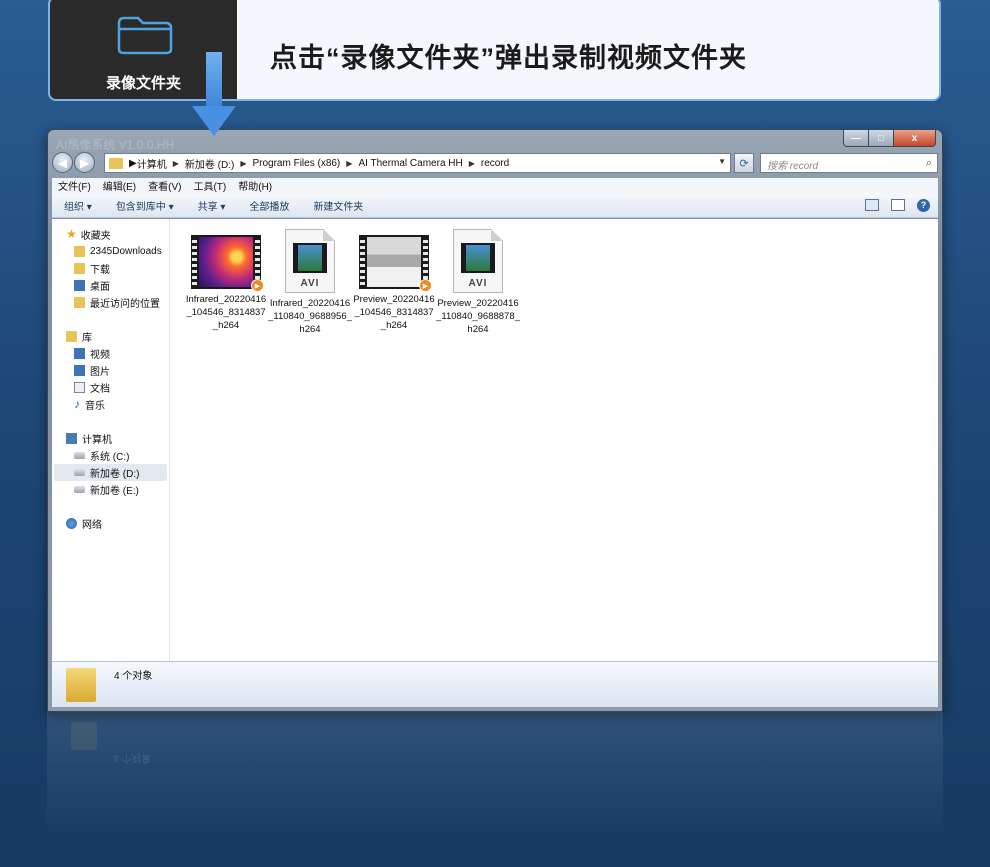  Describe the element at coordinates (161, 163) in the screenshot. I see `breadcrumb-computer: 计算机 ▶` at that location.